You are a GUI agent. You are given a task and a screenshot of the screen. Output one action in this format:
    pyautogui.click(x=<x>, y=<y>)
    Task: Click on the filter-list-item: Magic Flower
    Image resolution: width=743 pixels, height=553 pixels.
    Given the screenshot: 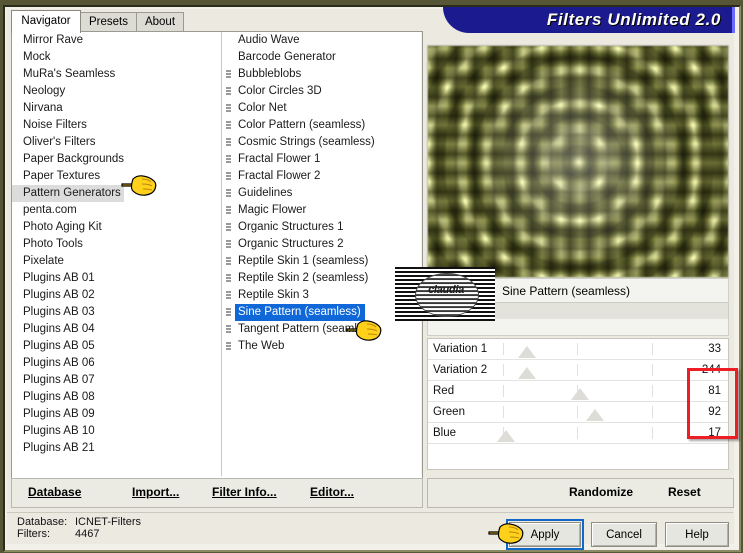 What is the action you would take?
    pyautogui.click(x=321, y=210)
    